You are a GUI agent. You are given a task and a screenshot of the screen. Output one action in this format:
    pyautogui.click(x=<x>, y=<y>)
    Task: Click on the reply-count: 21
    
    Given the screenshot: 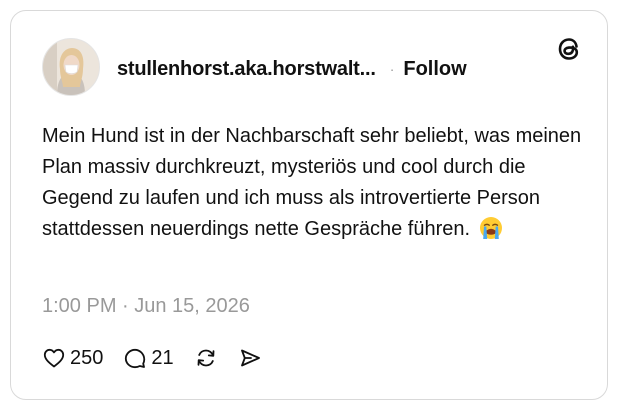 What is the action you would take?
    pyautogui.click(x=162, y=357)
    